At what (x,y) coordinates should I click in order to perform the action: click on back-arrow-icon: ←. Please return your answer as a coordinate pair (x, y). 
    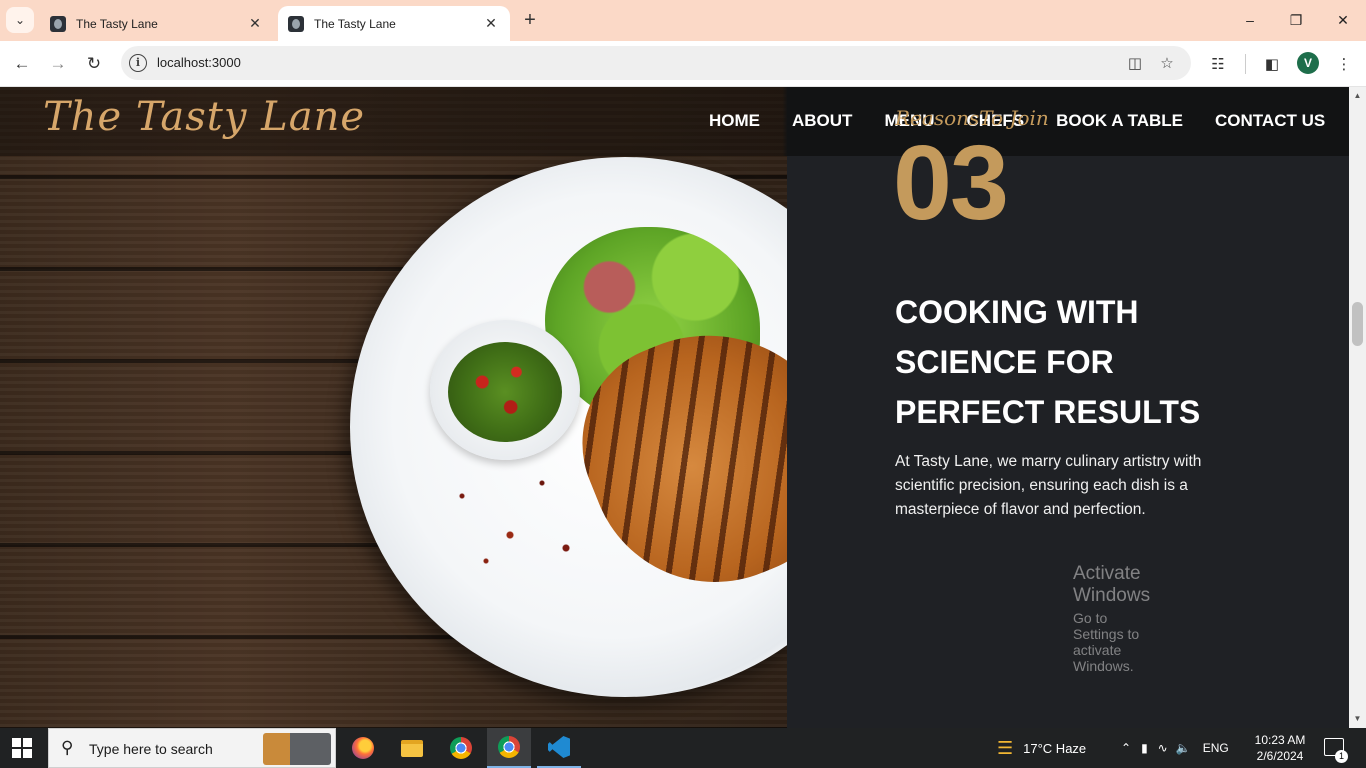
    Looking at the image, I should click on (22, 64).